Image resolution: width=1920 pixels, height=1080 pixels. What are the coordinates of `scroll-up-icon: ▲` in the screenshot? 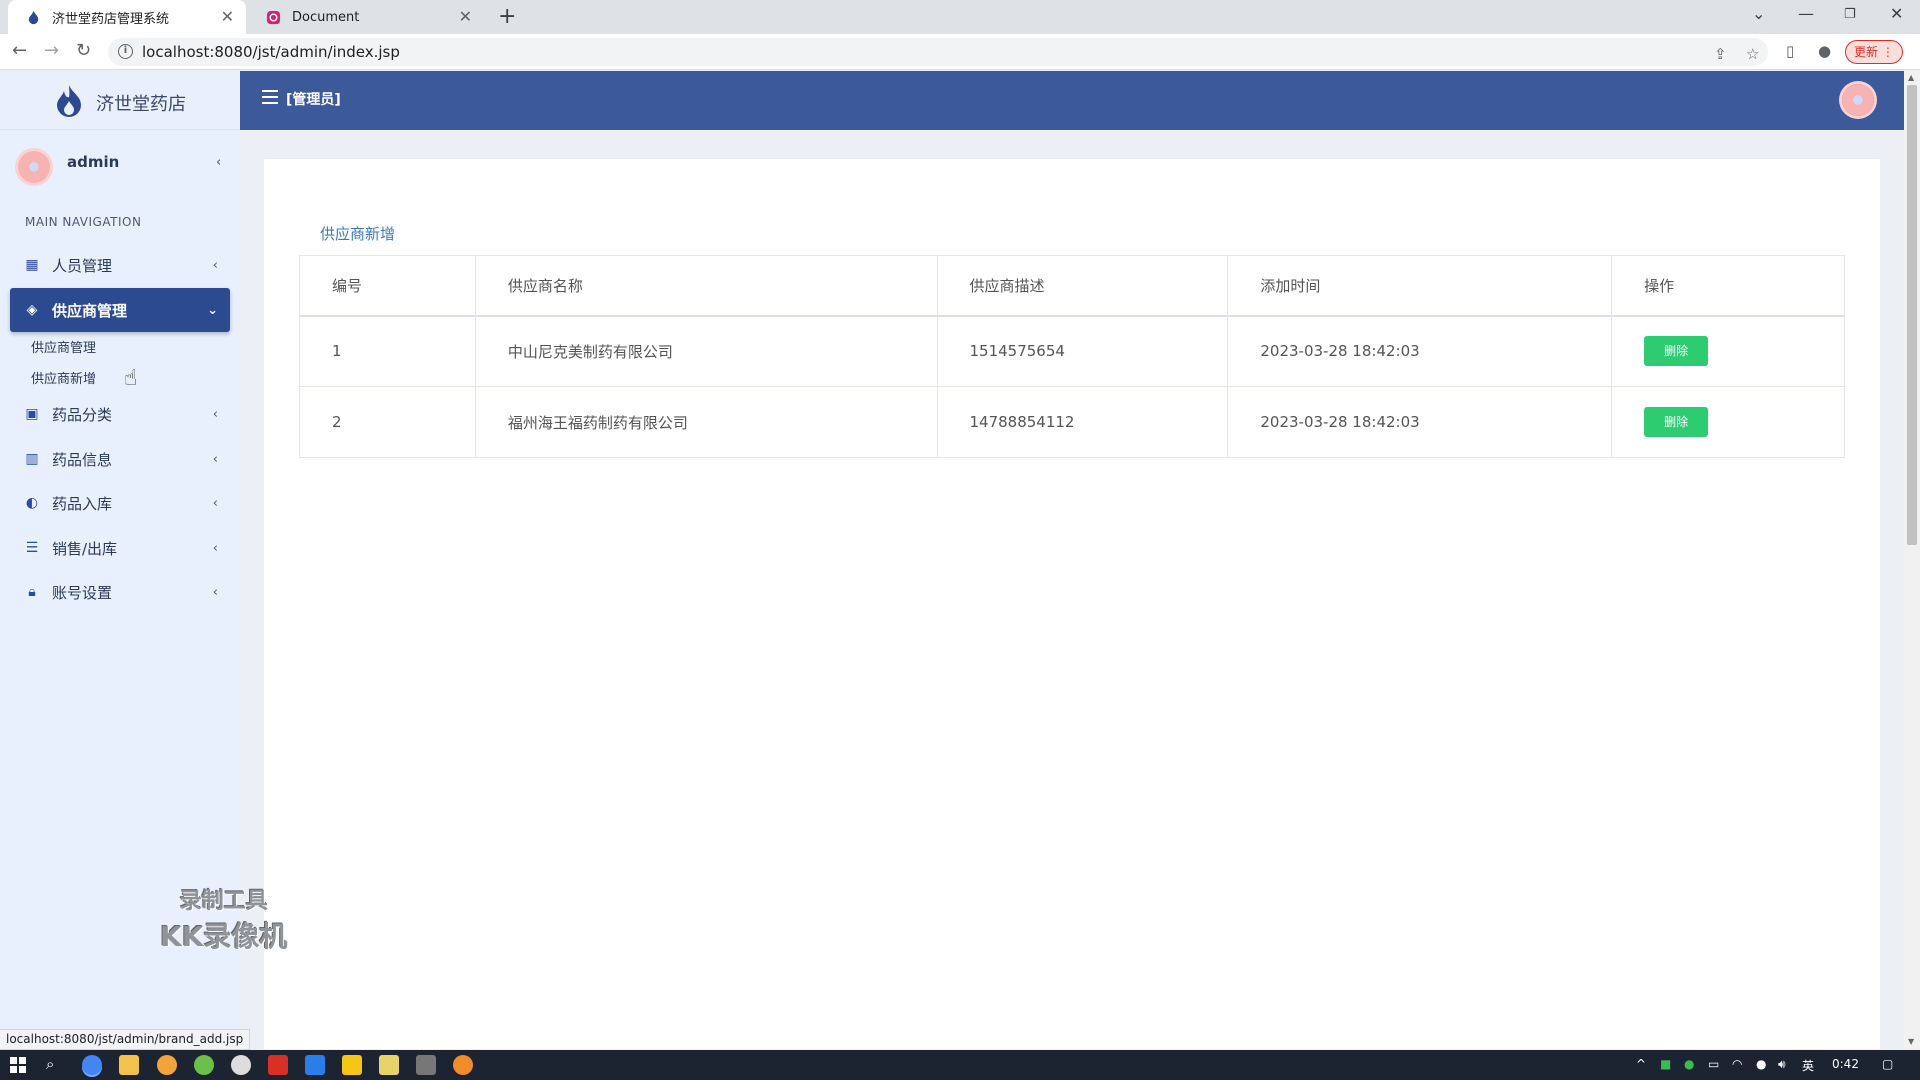 It's located at (1911, 77).